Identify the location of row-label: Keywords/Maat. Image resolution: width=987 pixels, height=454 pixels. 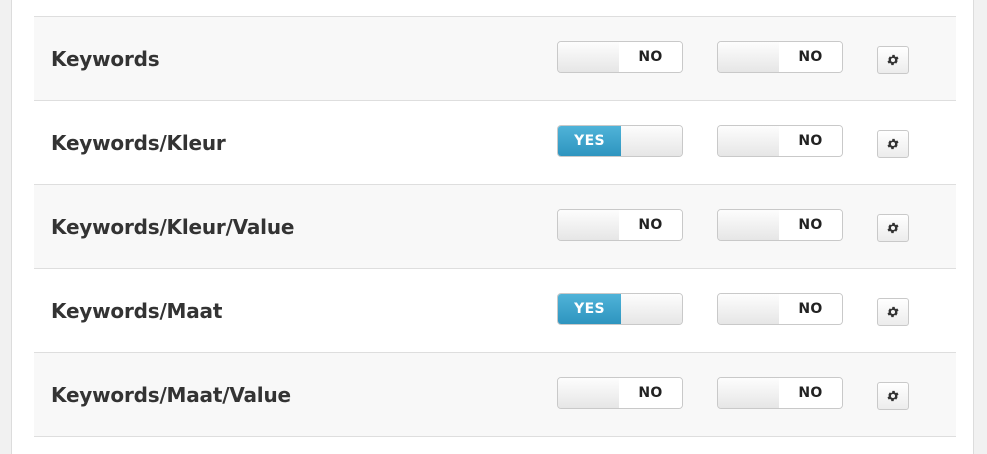
(137, 311).